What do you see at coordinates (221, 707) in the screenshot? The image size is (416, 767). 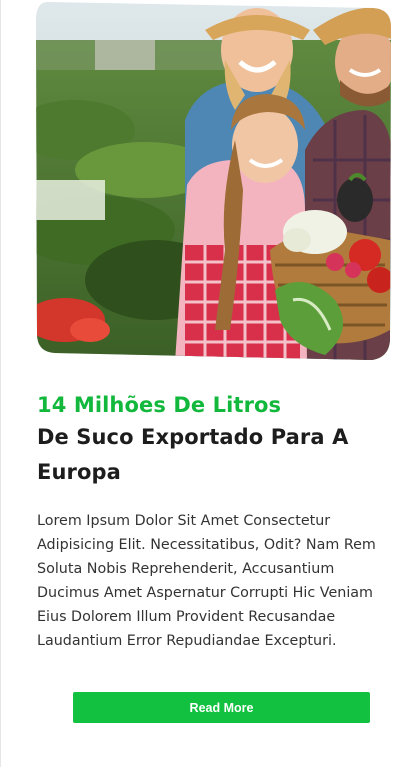 I see `read-more-button: Read More` at bounding box center [221, 707].